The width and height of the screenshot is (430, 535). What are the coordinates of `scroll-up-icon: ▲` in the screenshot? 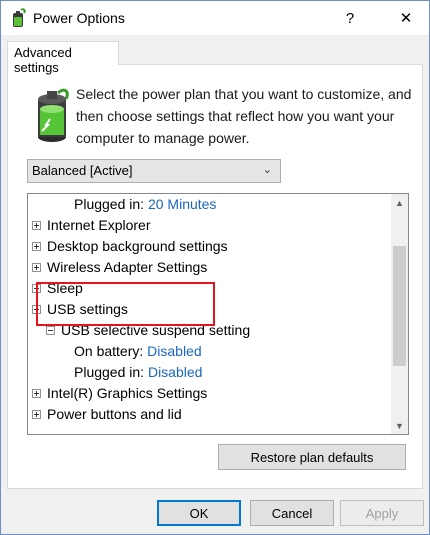 It's located at (399, 202).